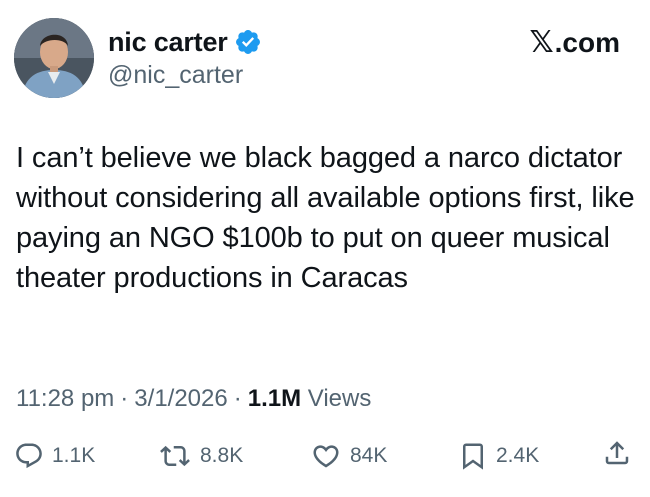  I want to click on views-count: 1.1M, so click(274, 398).